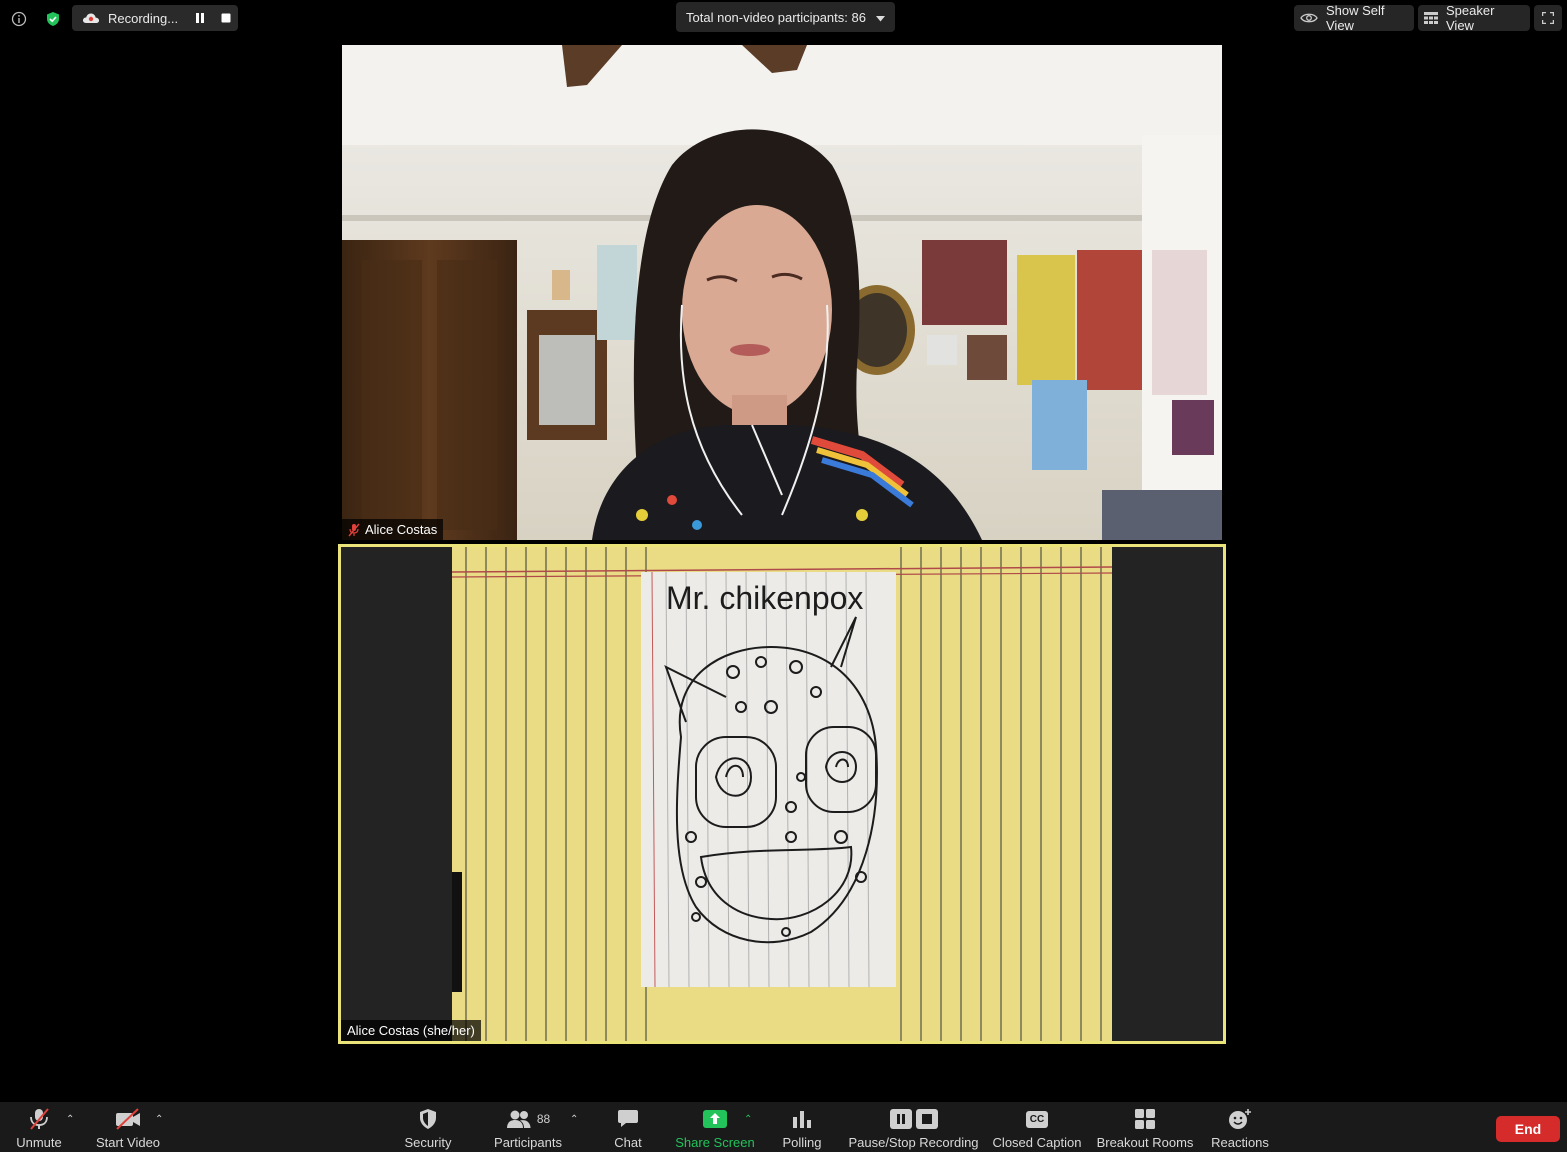 This screenshot has width=1567, height=1152. What do you see at coordinates (1037, 1142) in the screenshot?
I see `closed-caption-label: Closed Caption` at bounding box center [1037, 1142].